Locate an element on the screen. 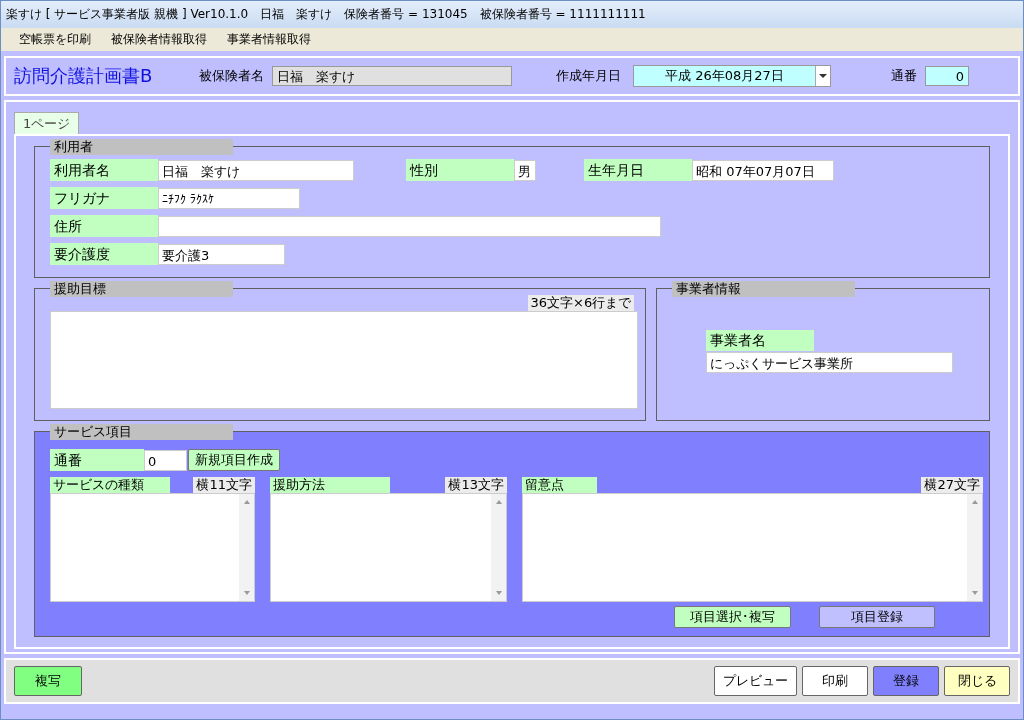 This screenshot has width=1024, height=720. text-field: 日福 楽すけ is located at coordinates (256, 170).